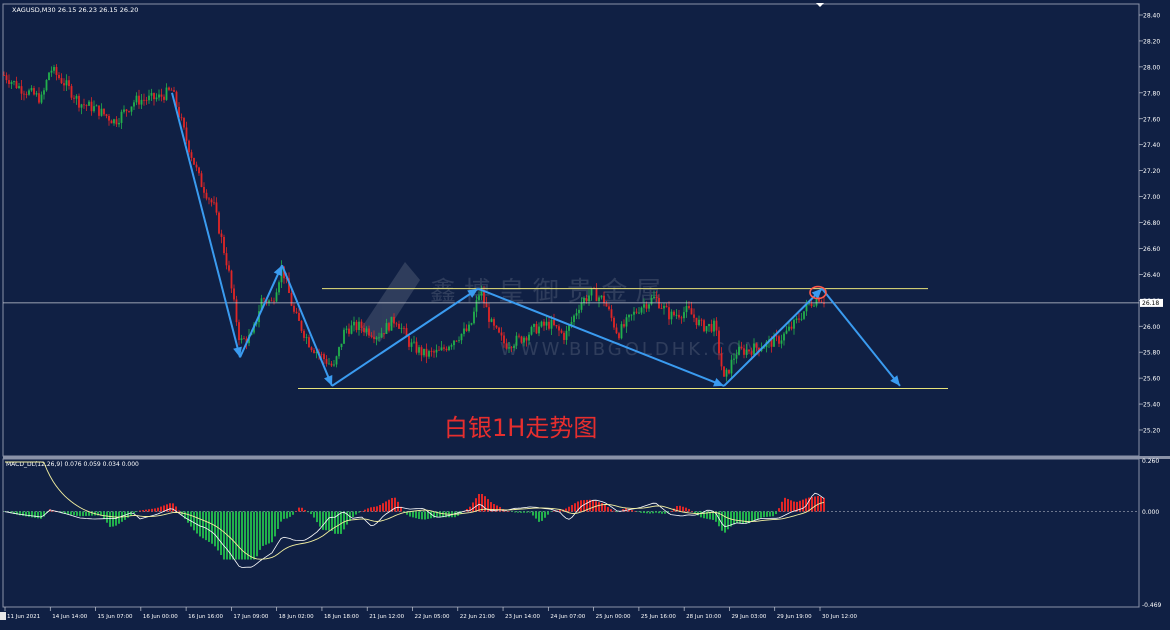  What do you see at coordinates (432, 617) in the screenshot?
I see `x-tick-label: 22 Jun 05:00` at bounding box center [432, 617].